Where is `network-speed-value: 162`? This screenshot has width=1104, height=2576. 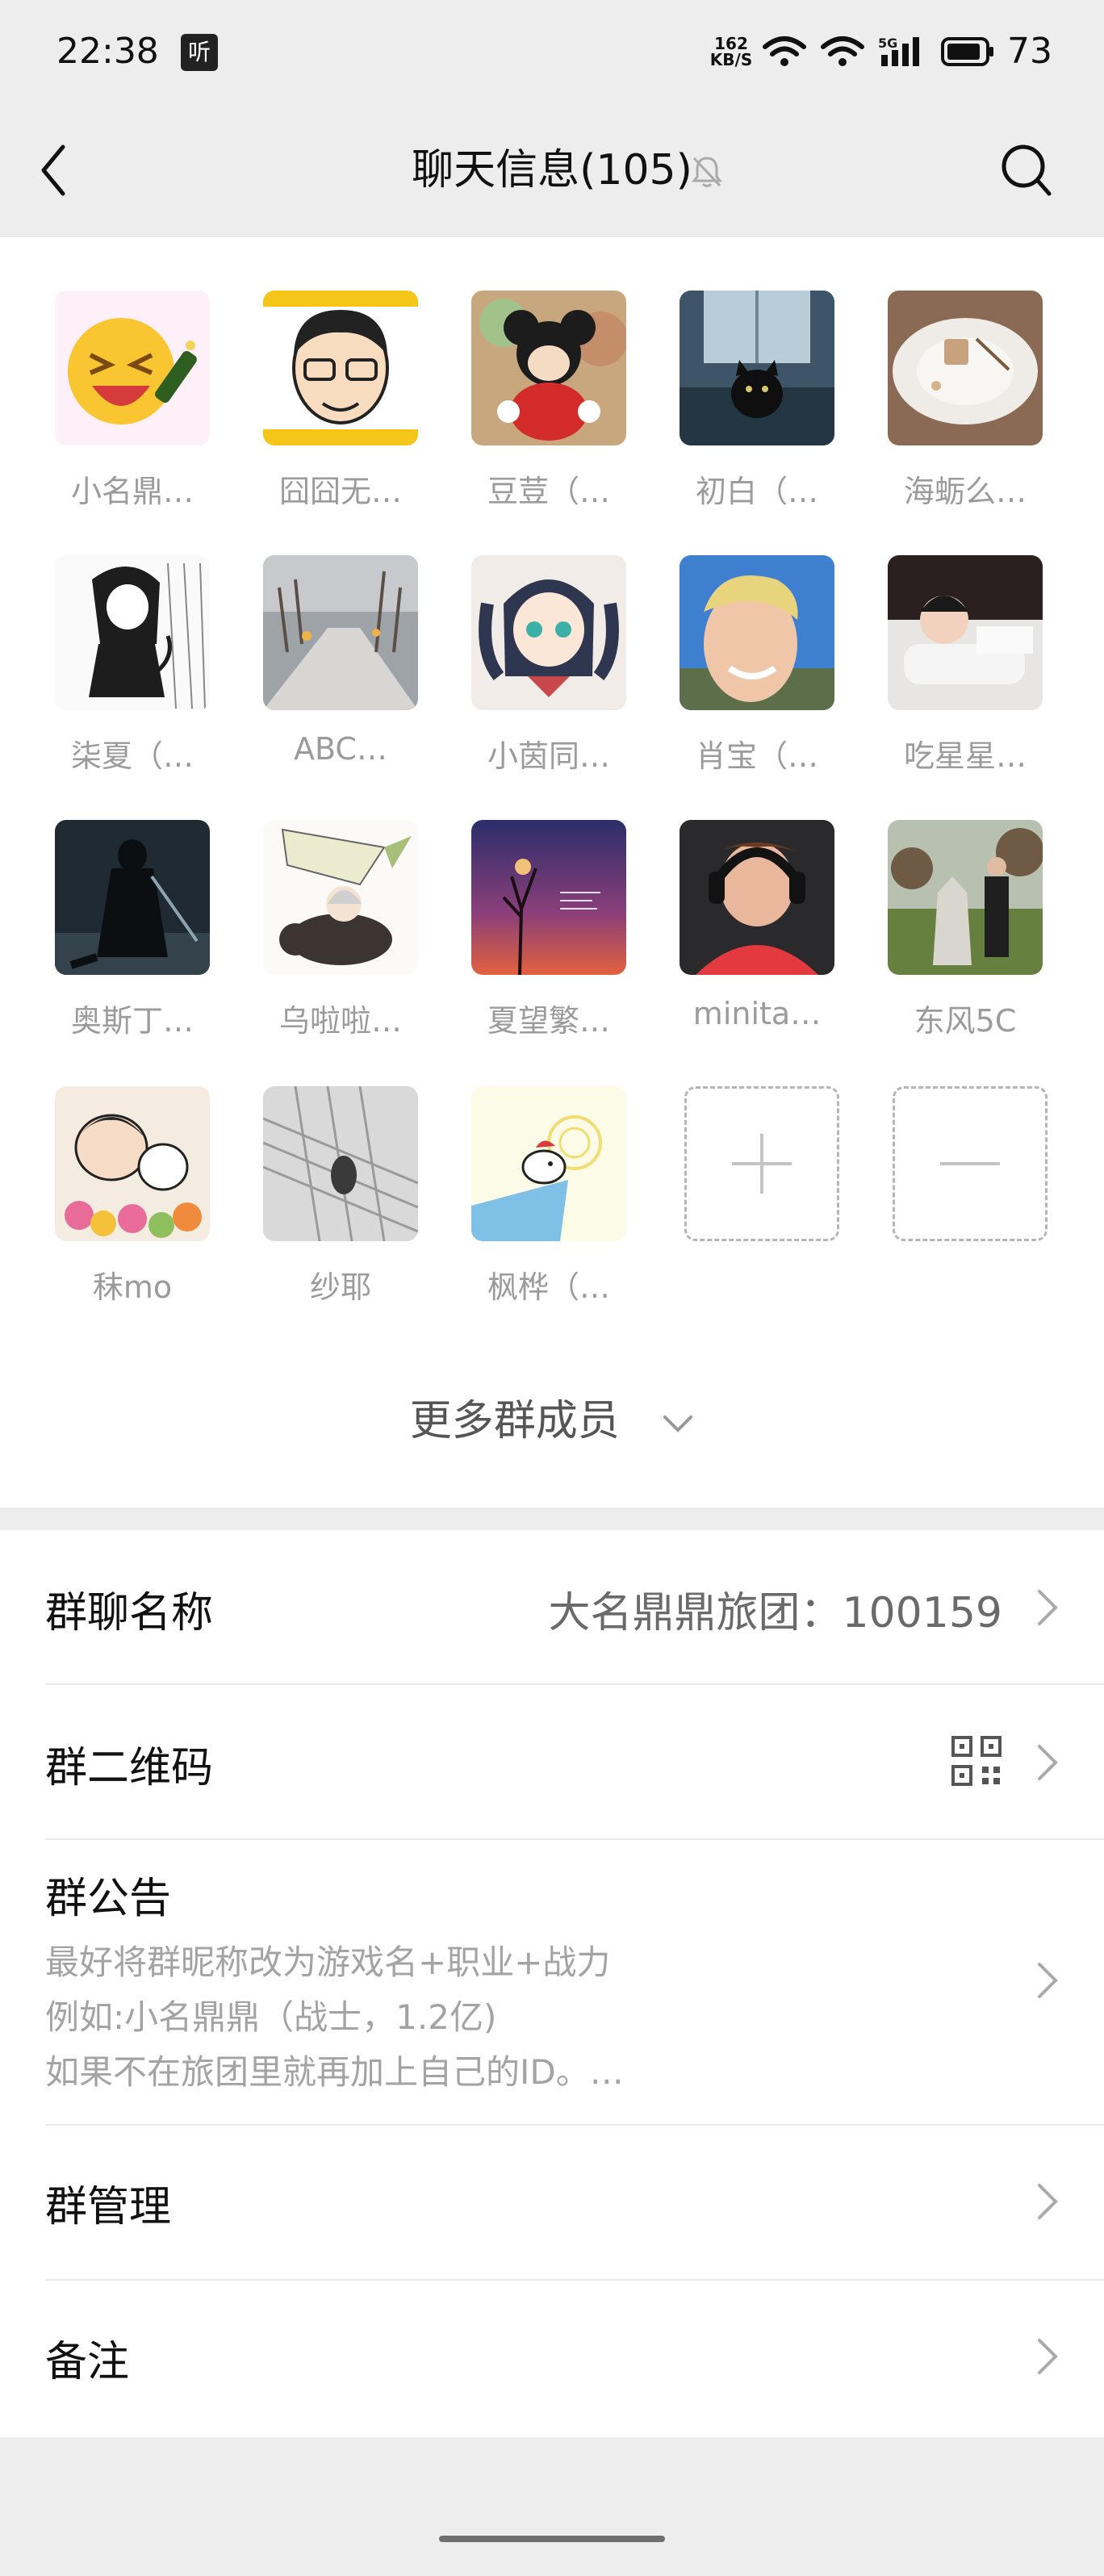 network-speed-value: 162 is located at coordinates (731, 43).